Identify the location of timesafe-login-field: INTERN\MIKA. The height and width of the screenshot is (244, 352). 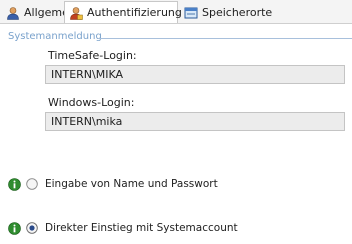
(195, 74).